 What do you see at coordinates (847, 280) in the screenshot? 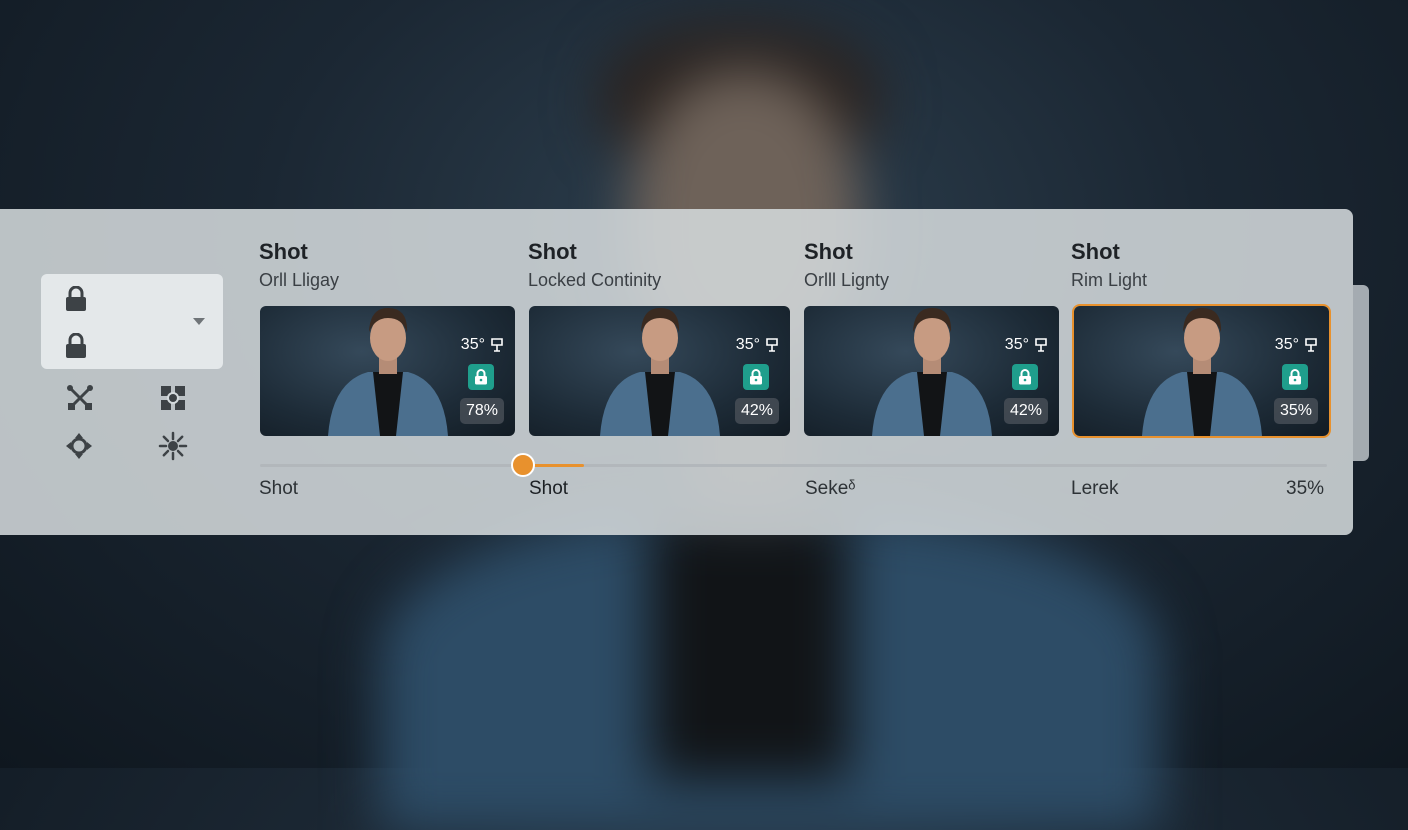
I see `shot-subtitle: Orlll Lignty` at bounding box center [847, 280].